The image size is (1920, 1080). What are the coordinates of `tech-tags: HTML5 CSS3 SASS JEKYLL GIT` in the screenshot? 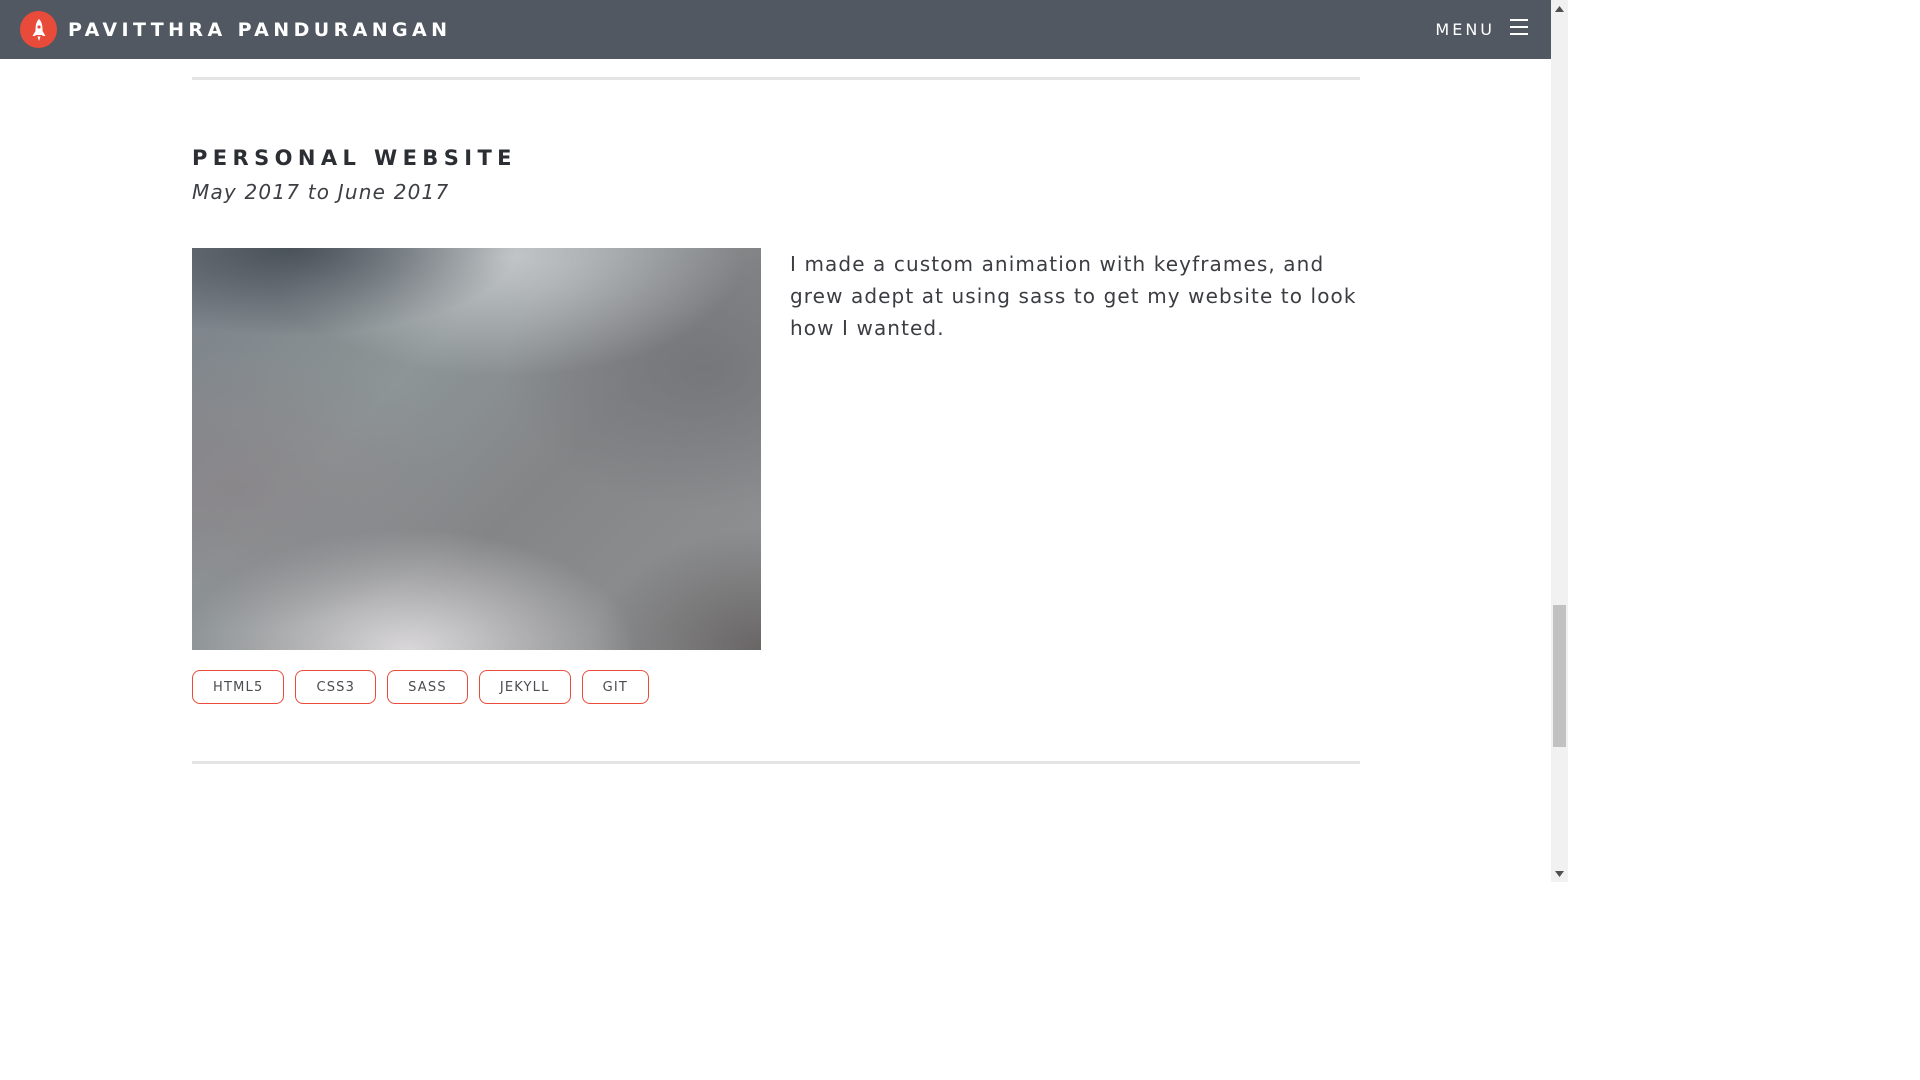 It's located at (426, 687).